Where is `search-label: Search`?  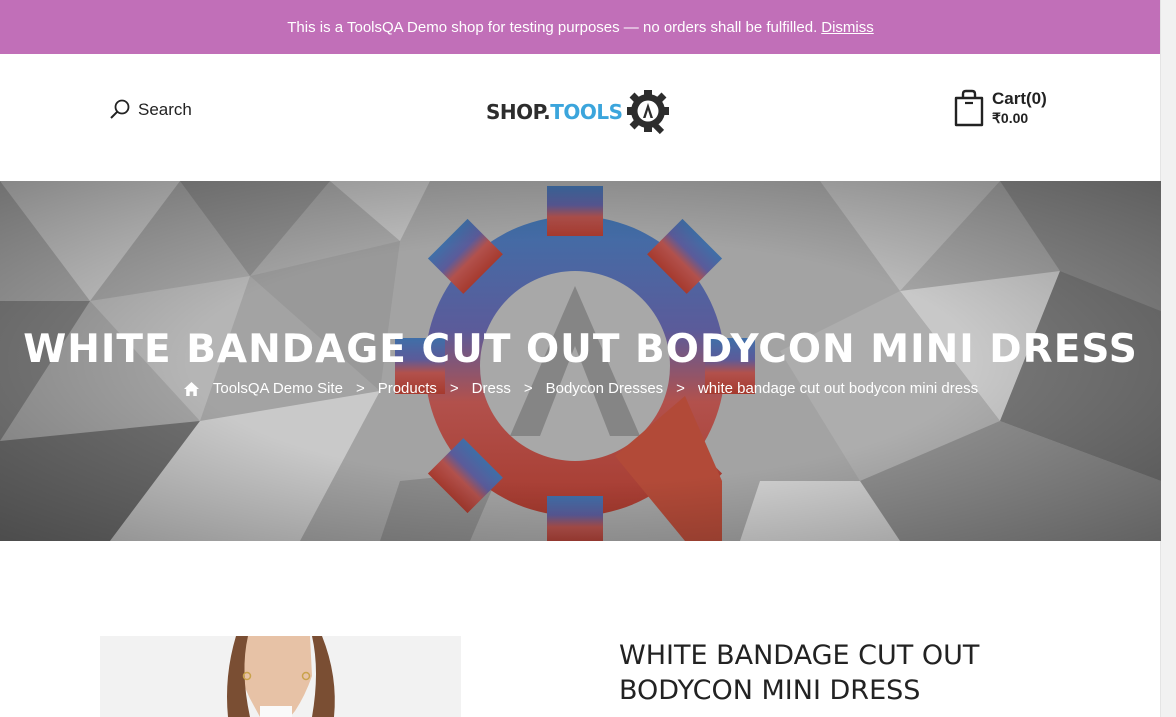
search-label: Search is located at coordinates (165, 109).